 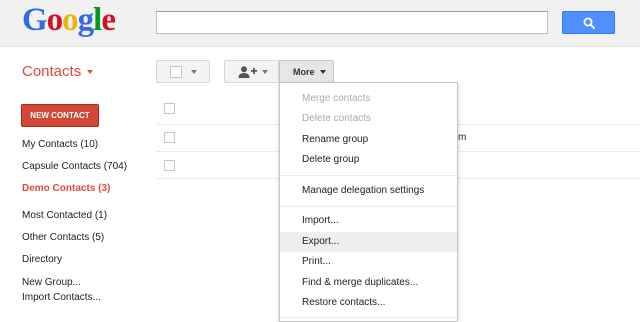 I want to click on new-contact-button: NEW CONTACT, so click(x=60, y=115).